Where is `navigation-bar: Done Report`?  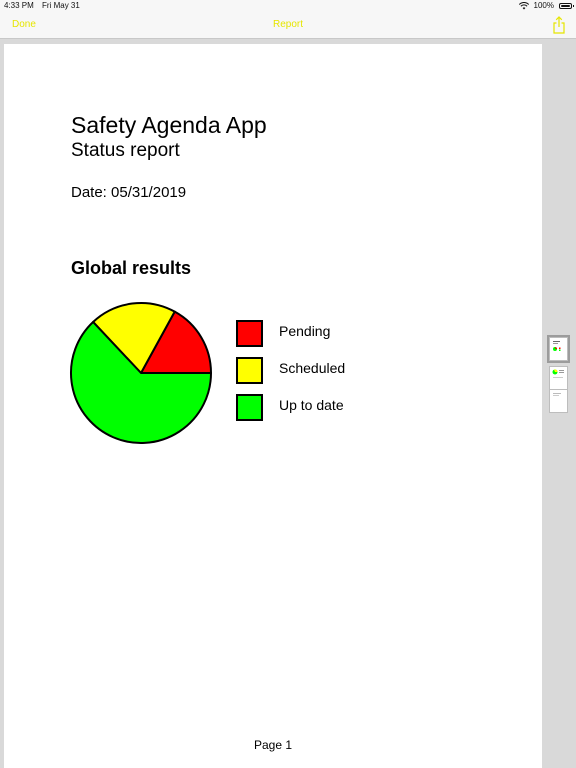 navigation-bar: Done Report is located at coordinates (288, 25).